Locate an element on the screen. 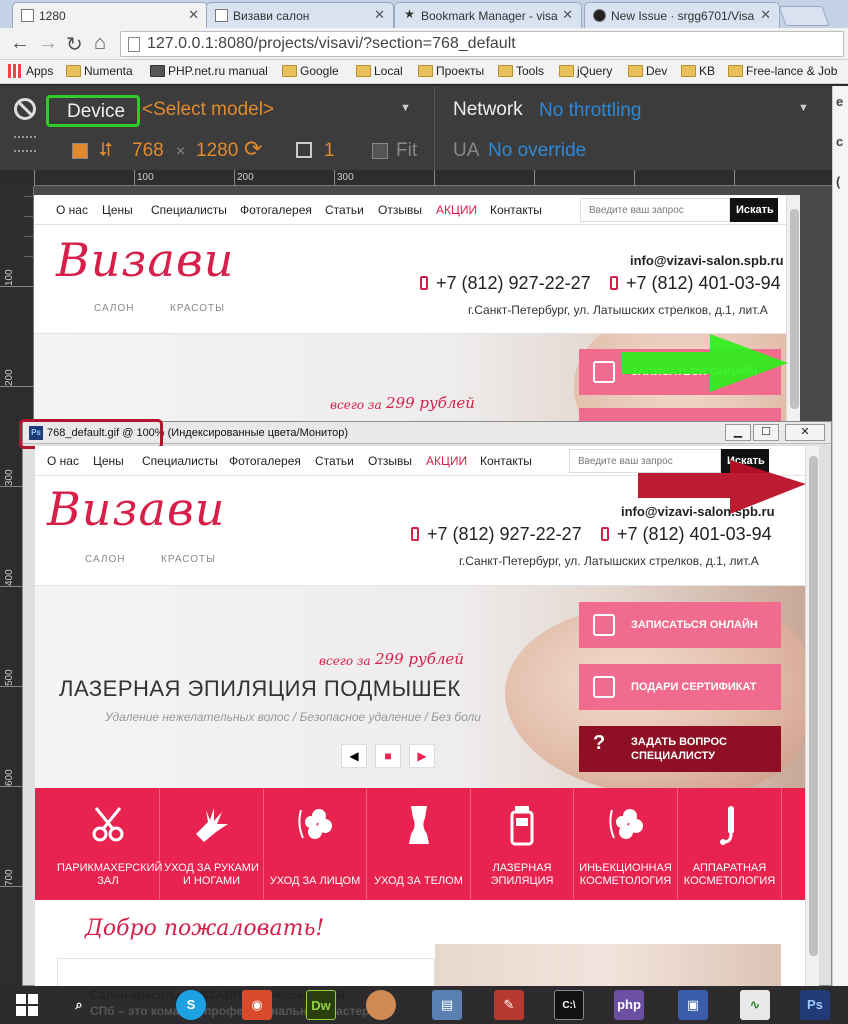 The height and width of the screenshot is (1024, 848). back-icon: ← is located at coordinates (20, 43).